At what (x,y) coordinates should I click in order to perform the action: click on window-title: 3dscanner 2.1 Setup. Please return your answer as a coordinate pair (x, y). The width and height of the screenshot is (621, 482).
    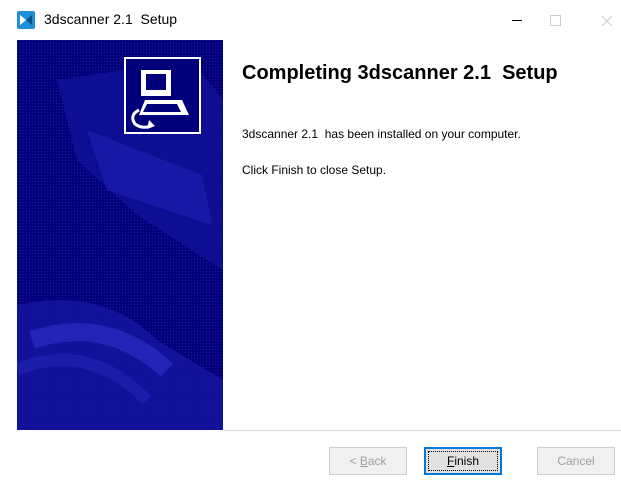
    Looking at the image, I should click on (111, 19).